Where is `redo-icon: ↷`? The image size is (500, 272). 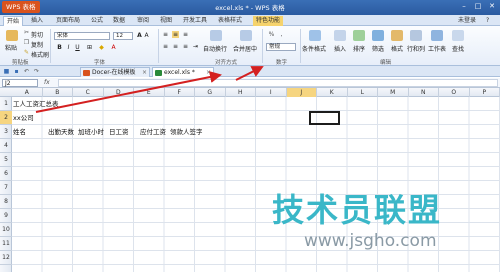 redo-icon: ↷ is located at coordinates (36, 71).